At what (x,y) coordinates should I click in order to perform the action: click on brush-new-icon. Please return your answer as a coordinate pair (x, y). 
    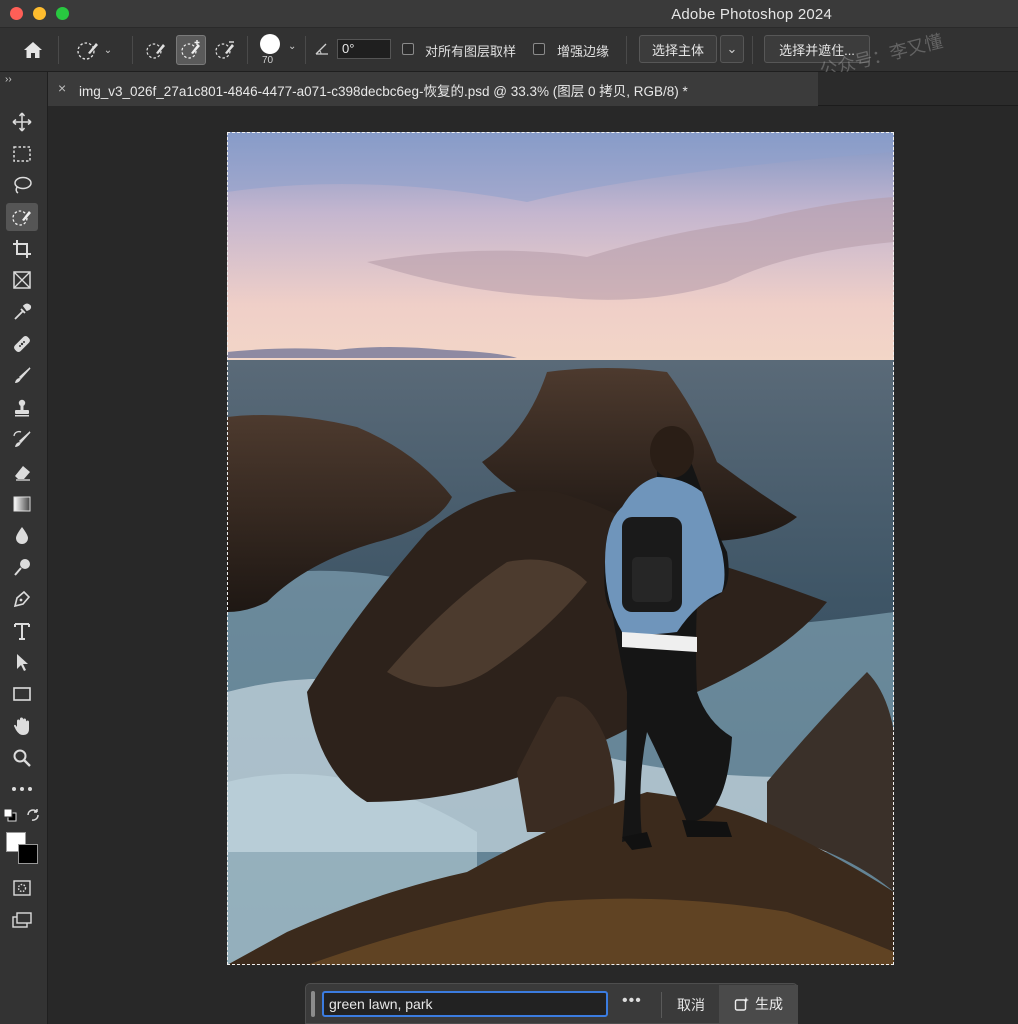
    Looking at the image, I should click on (155, 51).